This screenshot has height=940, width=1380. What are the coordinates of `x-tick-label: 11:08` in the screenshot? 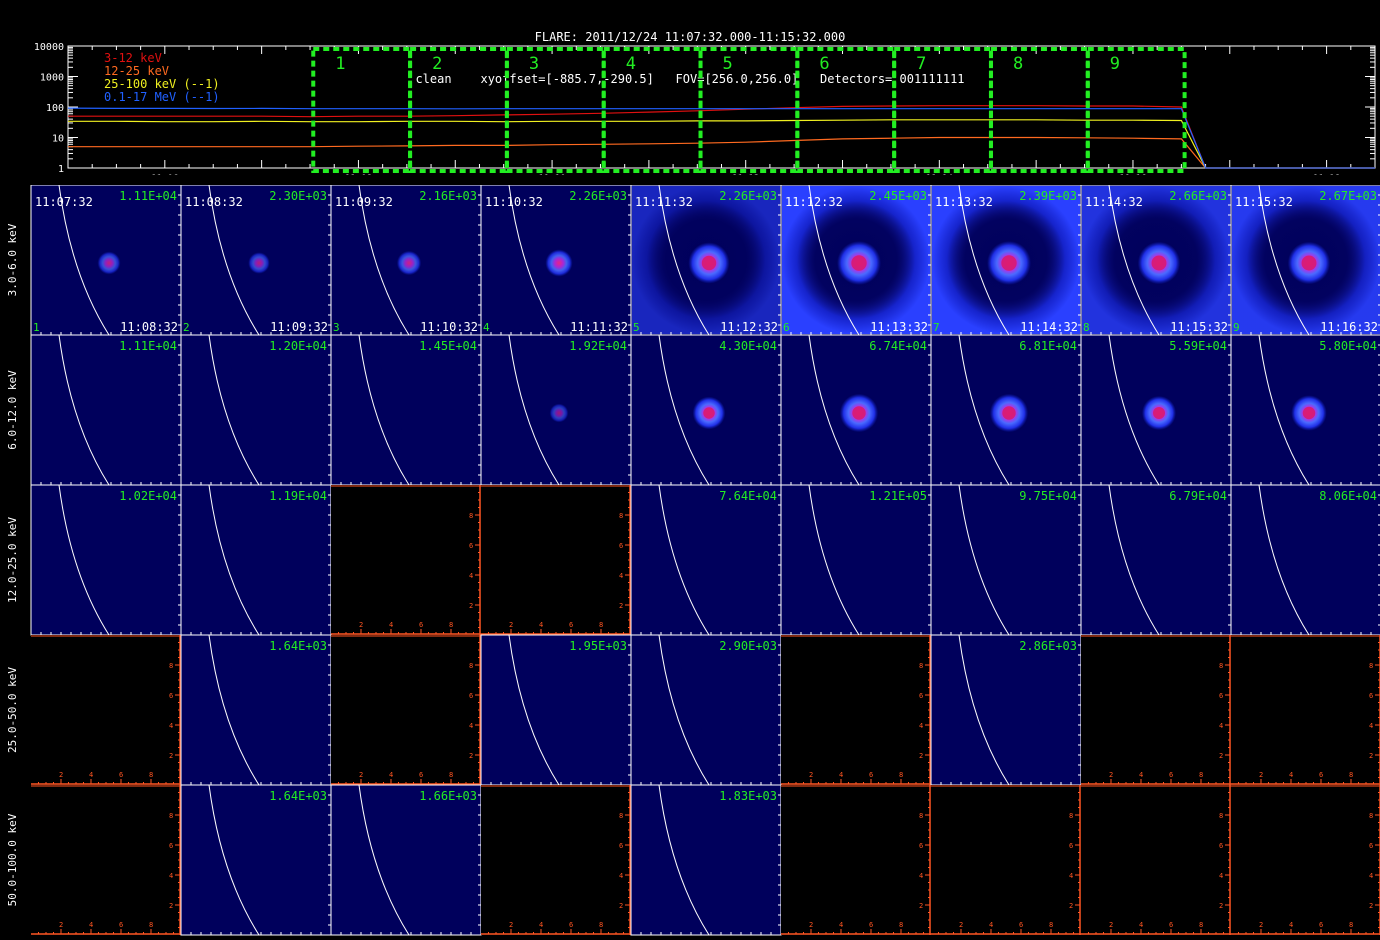 It's located at (358, 174).